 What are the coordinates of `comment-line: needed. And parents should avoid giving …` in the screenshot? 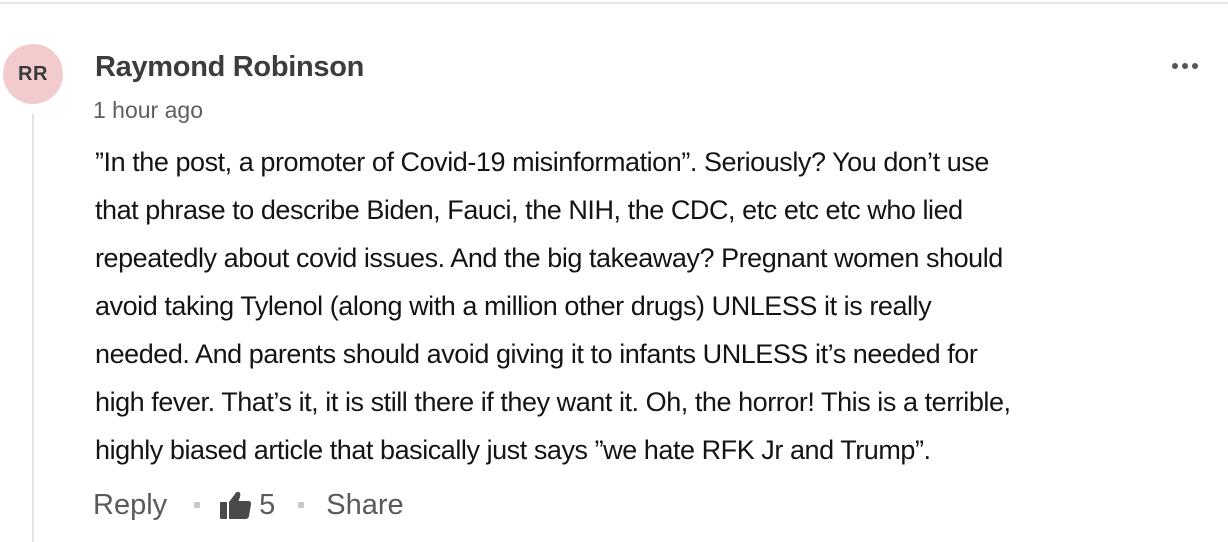 It's located at (536, 354).